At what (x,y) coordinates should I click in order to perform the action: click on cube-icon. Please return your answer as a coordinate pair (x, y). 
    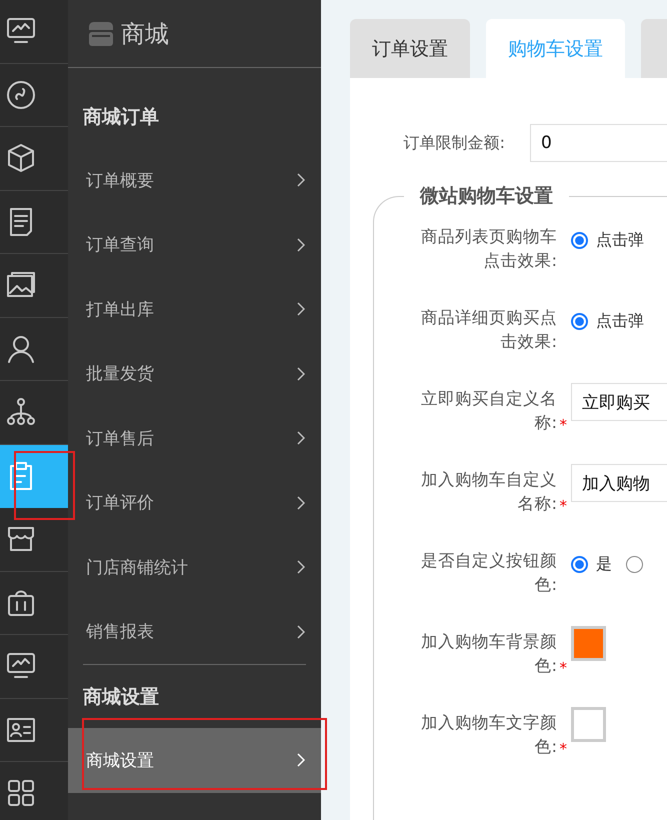
    Looking at the image, I should click on (21, 158).